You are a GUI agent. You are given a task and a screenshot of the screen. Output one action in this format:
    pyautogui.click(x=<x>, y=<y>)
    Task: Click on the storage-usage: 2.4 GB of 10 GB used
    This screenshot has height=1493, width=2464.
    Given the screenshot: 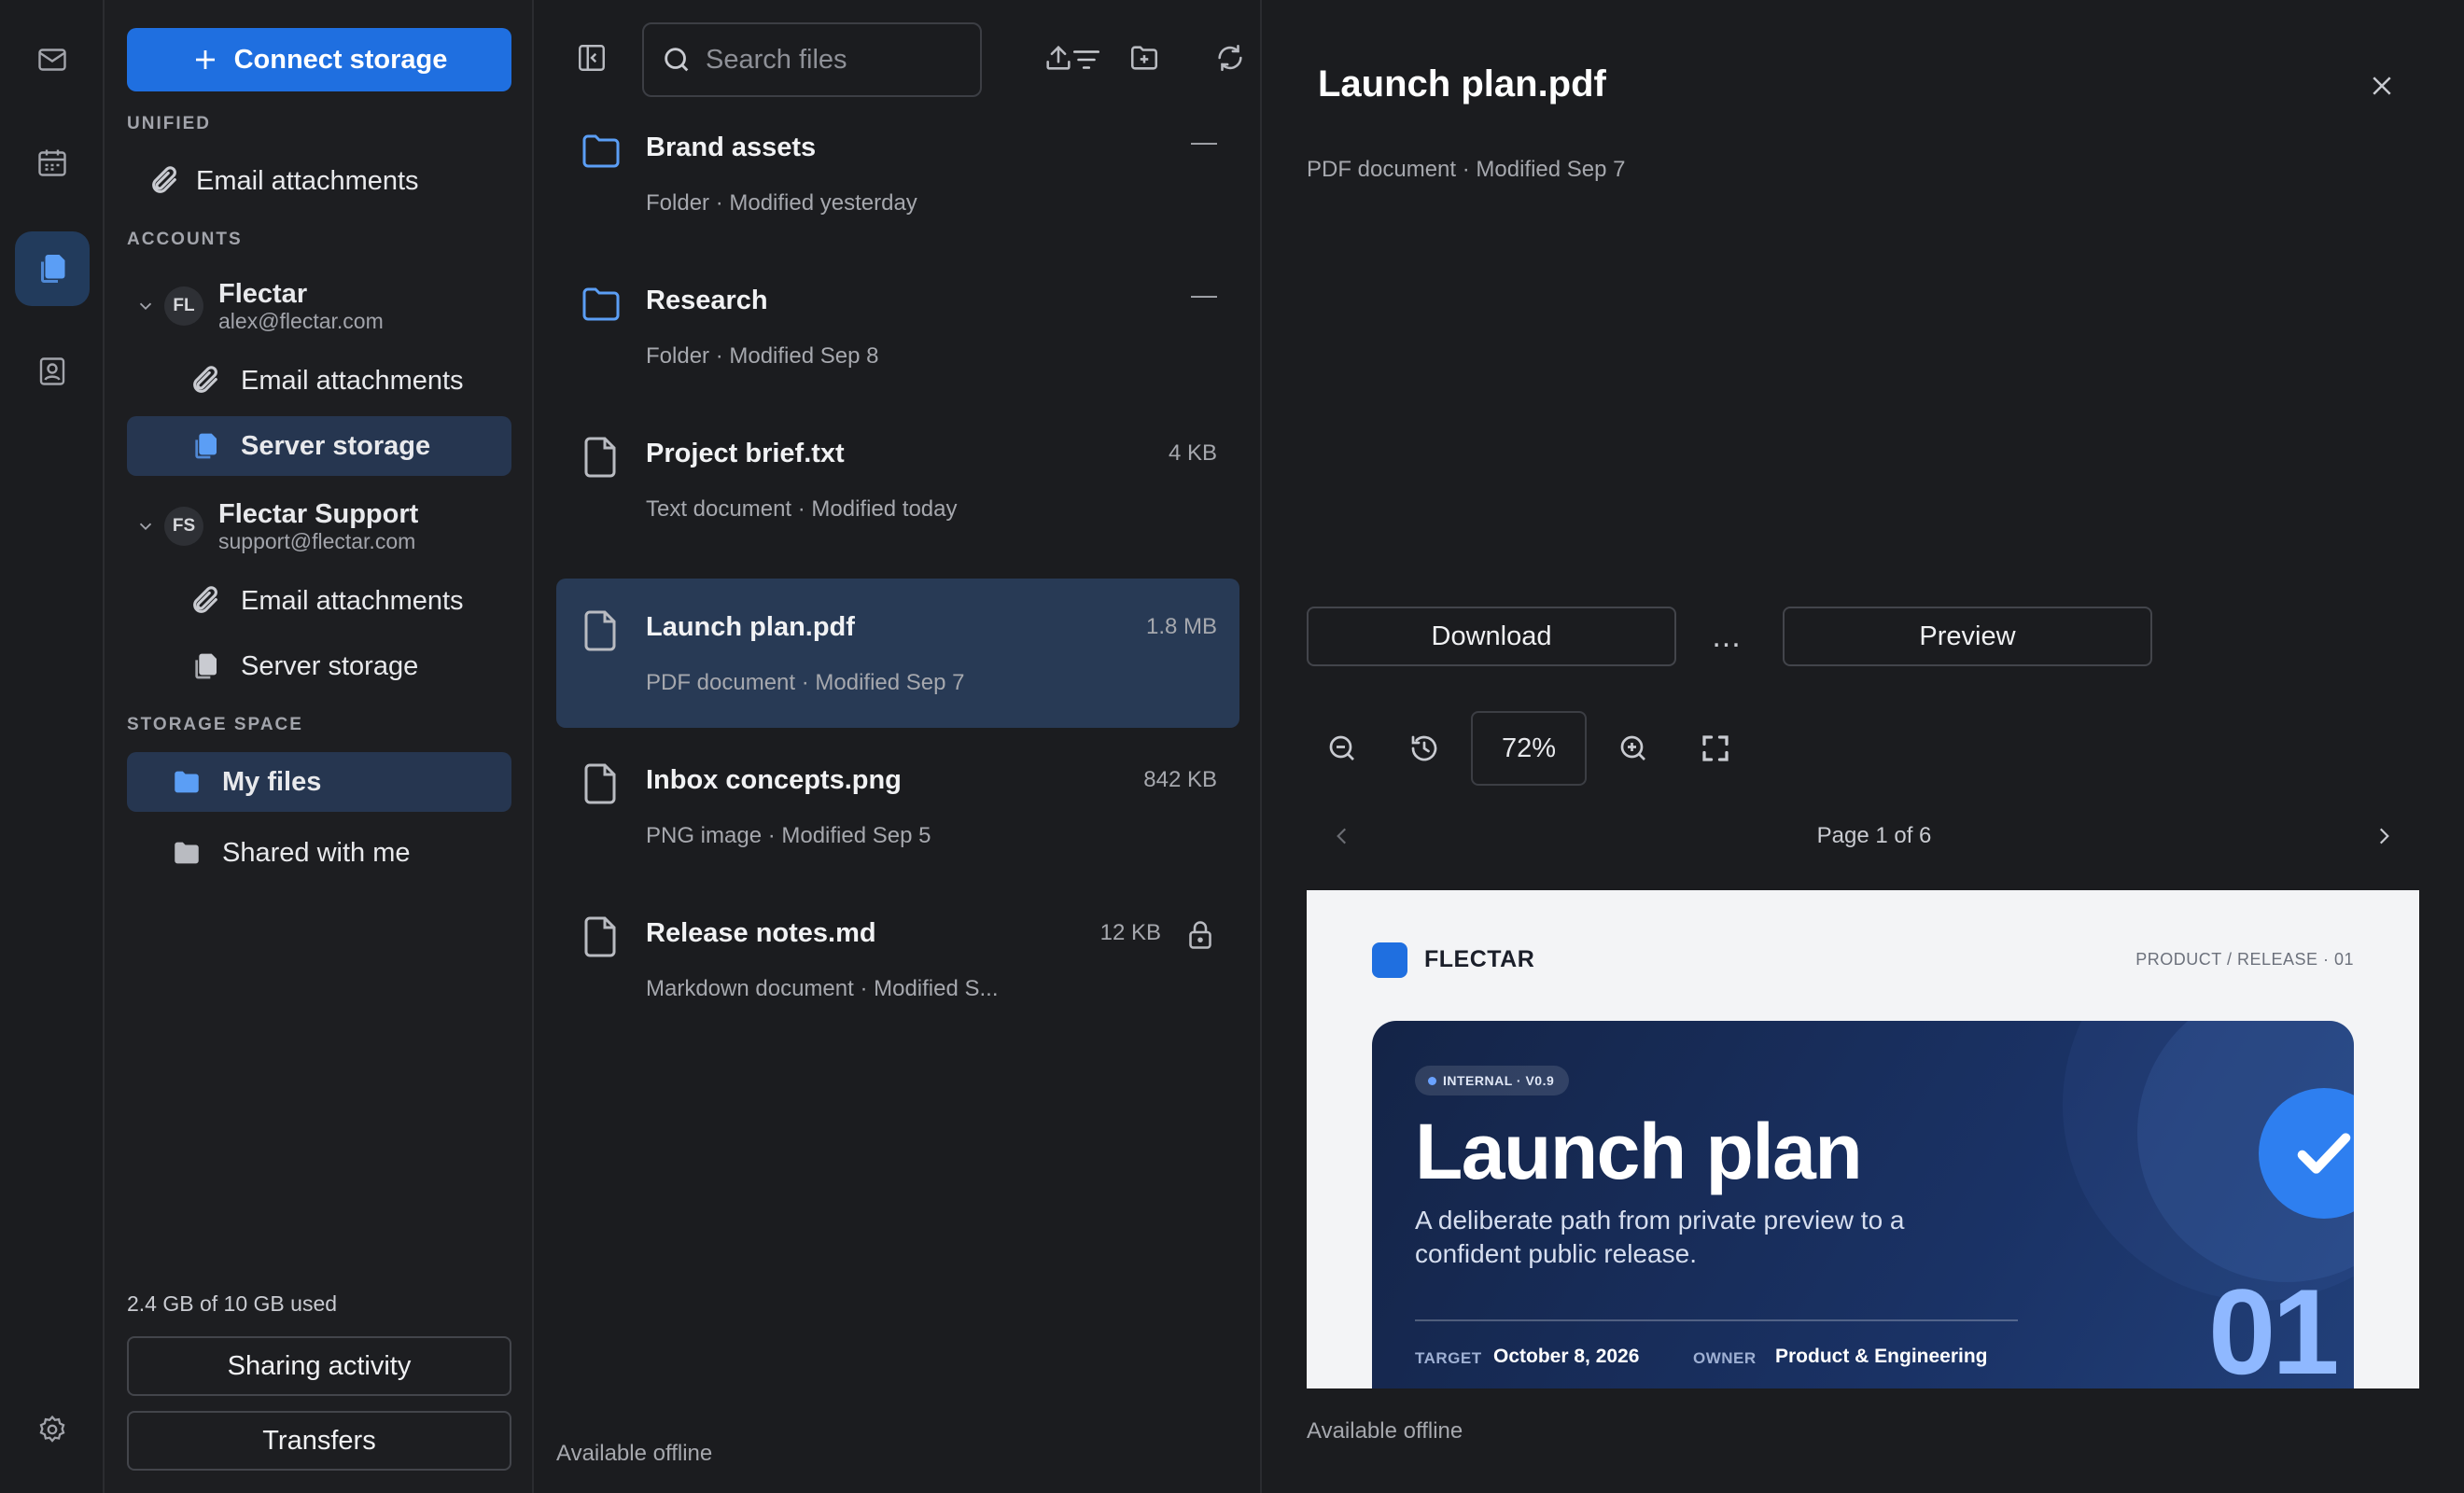 What is the action you would take?
    pyautogui.click(x=232, y=1303)
    